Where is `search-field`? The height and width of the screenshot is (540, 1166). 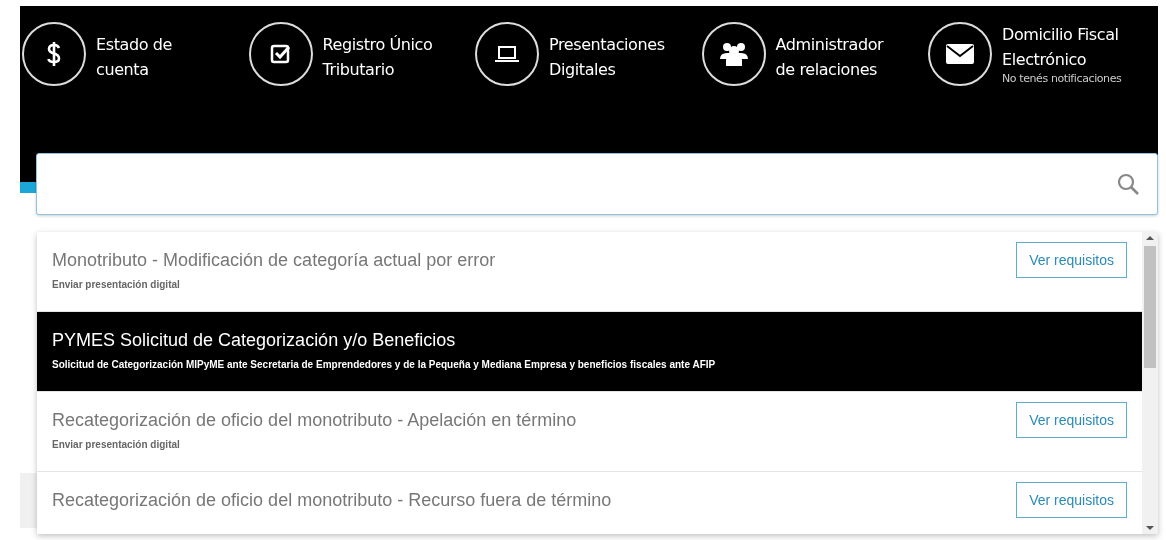 search-field is located at coordinates (597, 184).